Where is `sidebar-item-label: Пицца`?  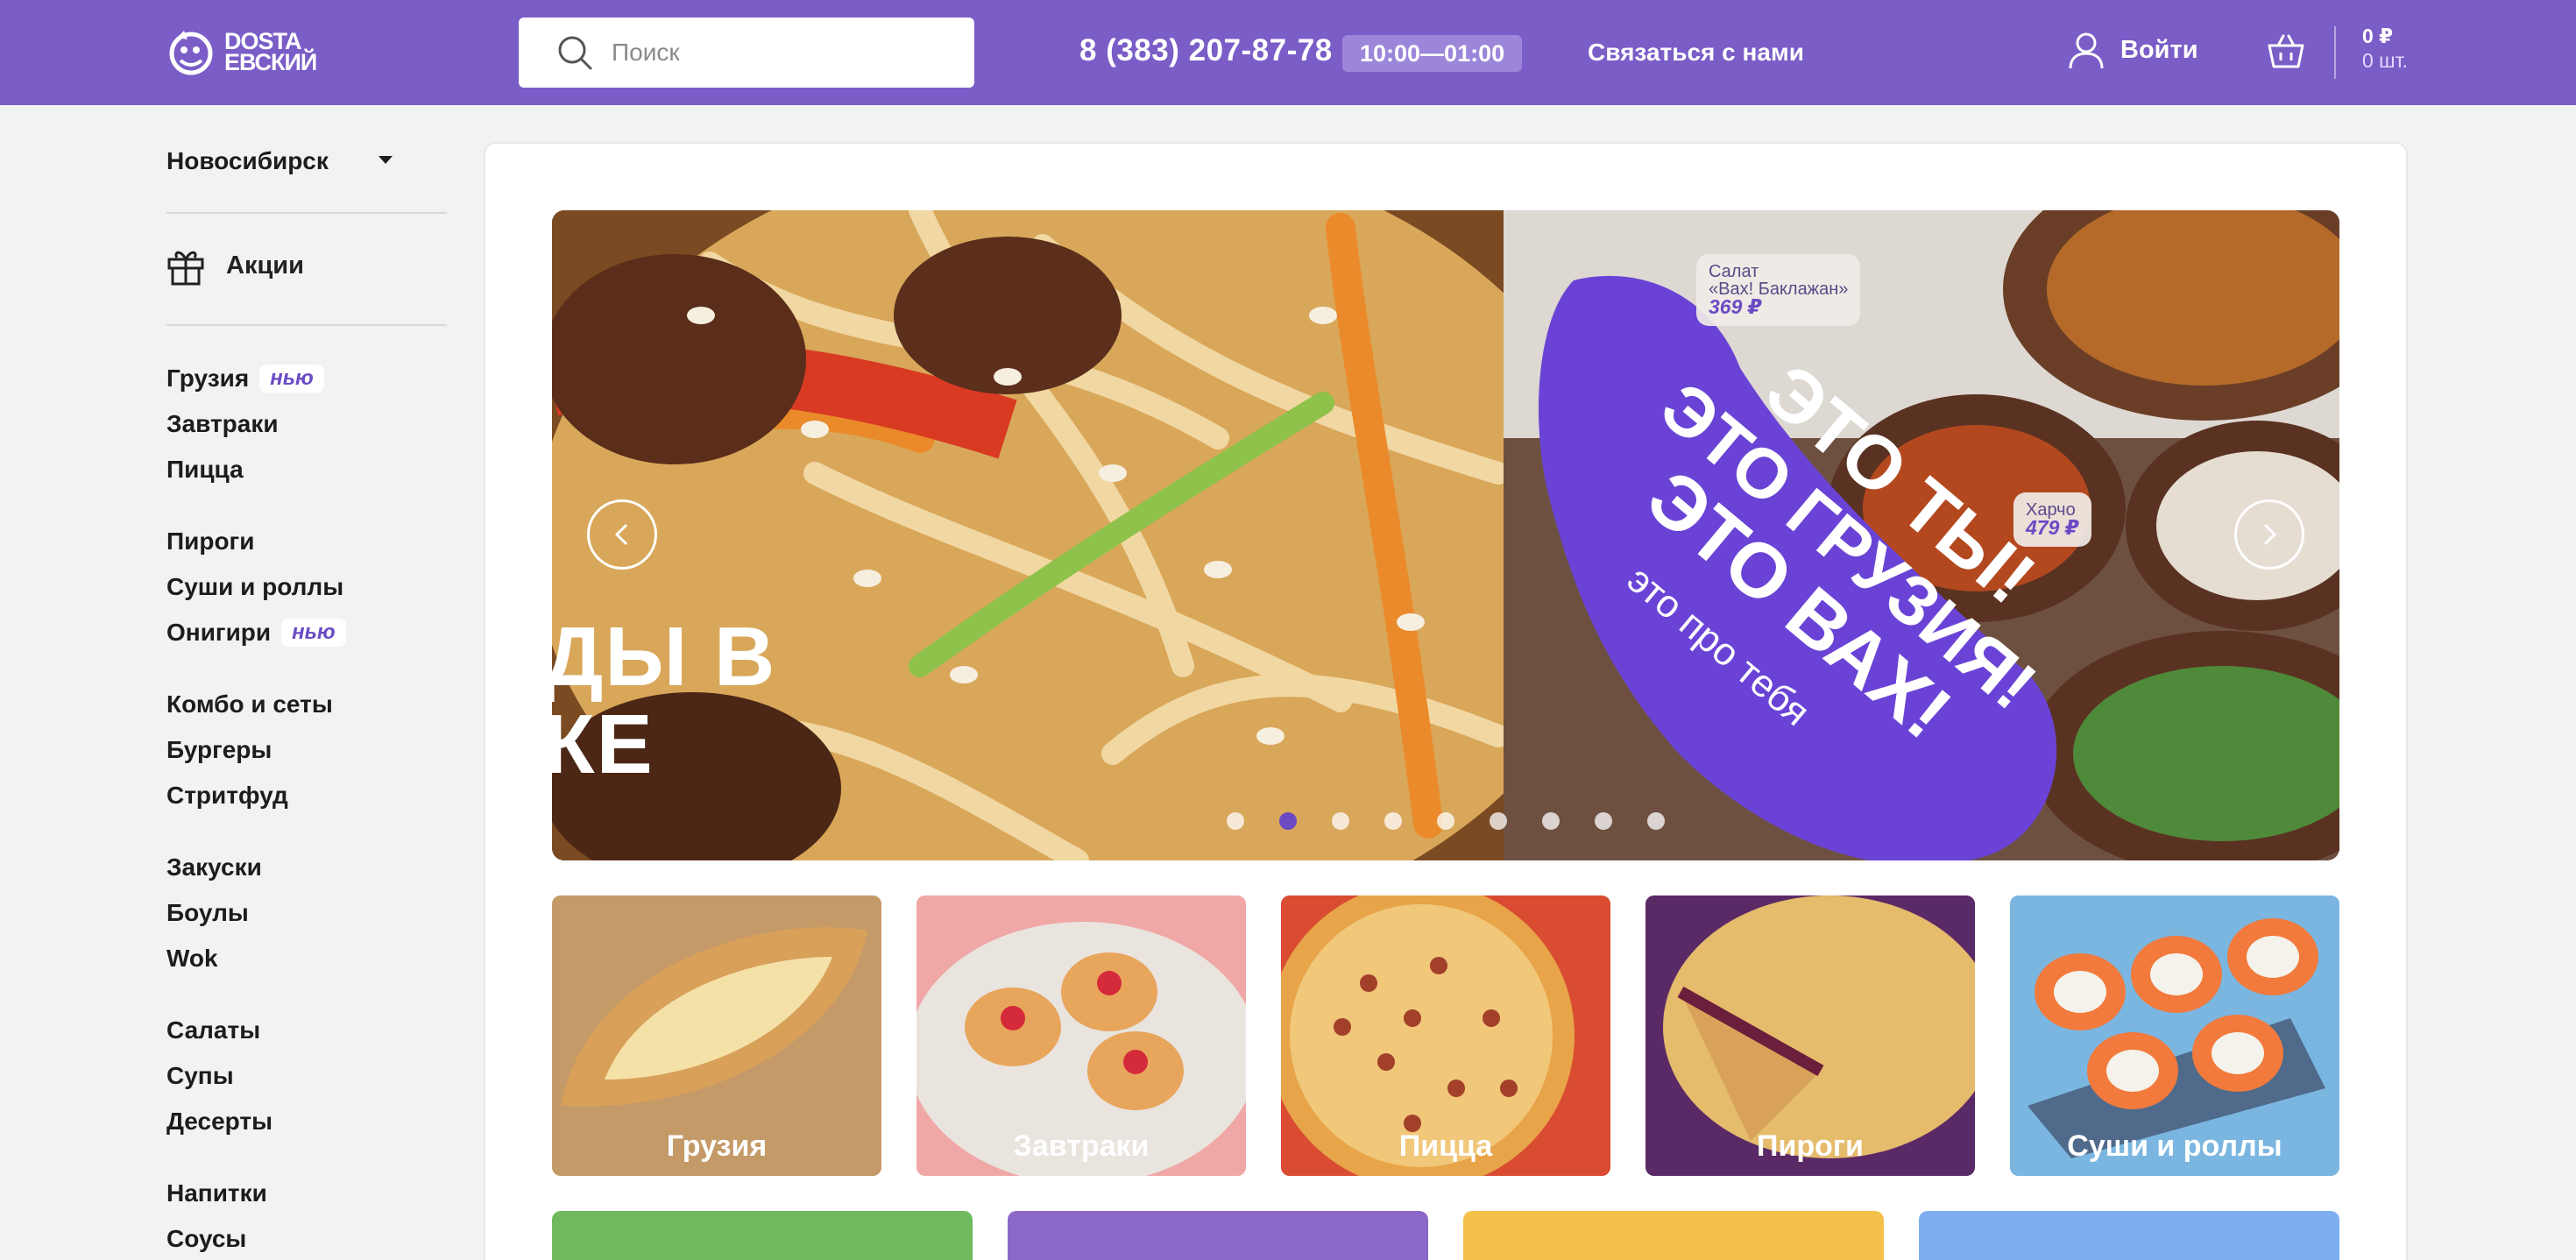
sidebar-item-label: Пицца is located at coordinates (205, 470).